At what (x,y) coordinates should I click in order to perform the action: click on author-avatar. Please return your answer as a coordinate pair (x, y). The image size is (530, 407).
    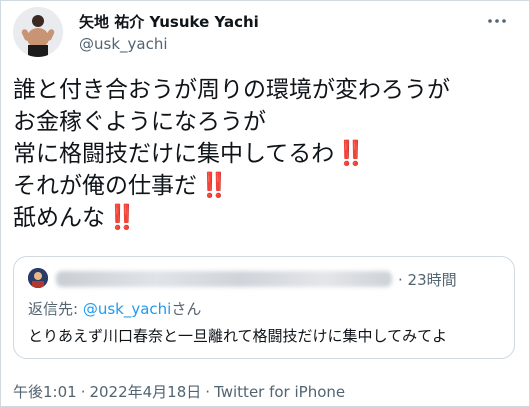
    Looking at the image, I should click on (38, 32).